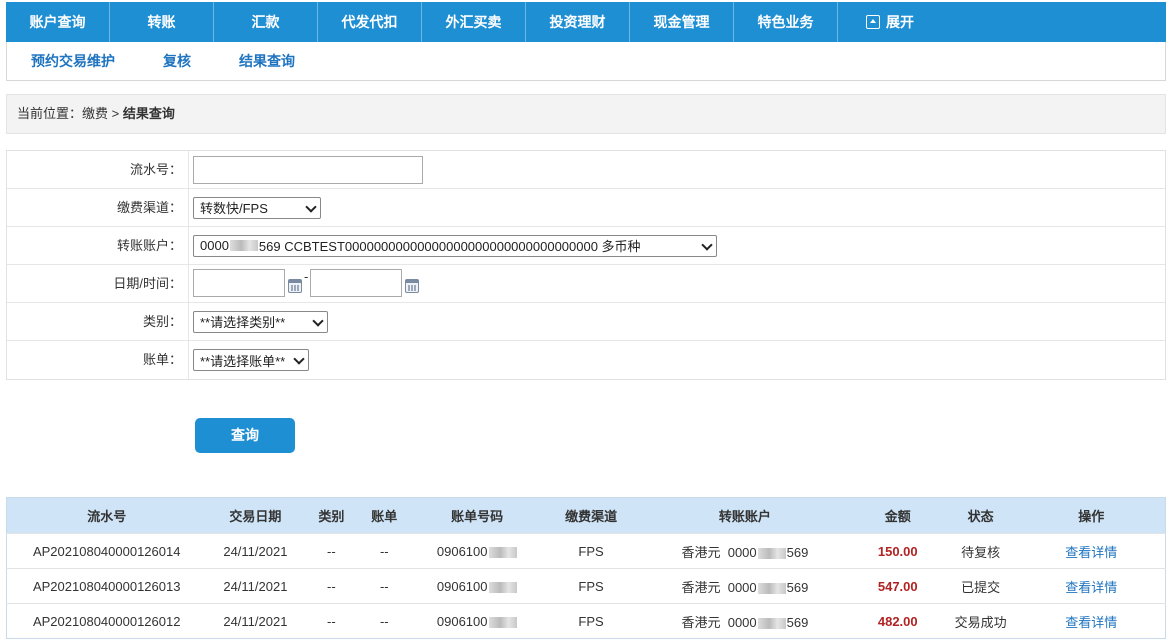 The image size is (1170, 640). Describe the element at coordinates (384, 515) in the screenshot. I see `header-bill: 账单` at that location.